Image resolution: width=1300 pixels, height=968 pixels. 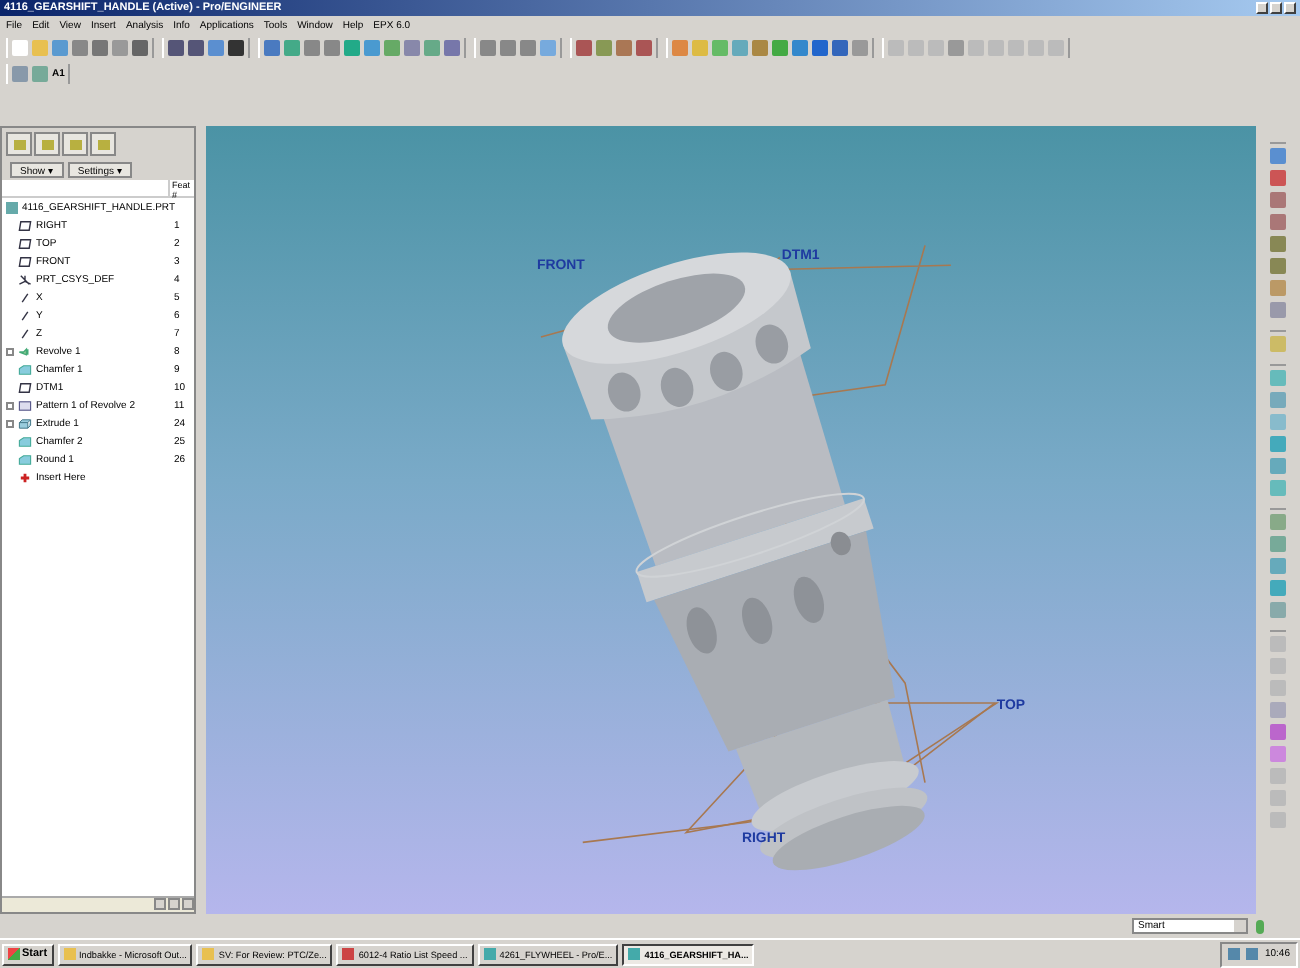 What do you see at coordinates (1290, 8) in the screenshot?
I see `close-button` at bounding box center [1290, 8].